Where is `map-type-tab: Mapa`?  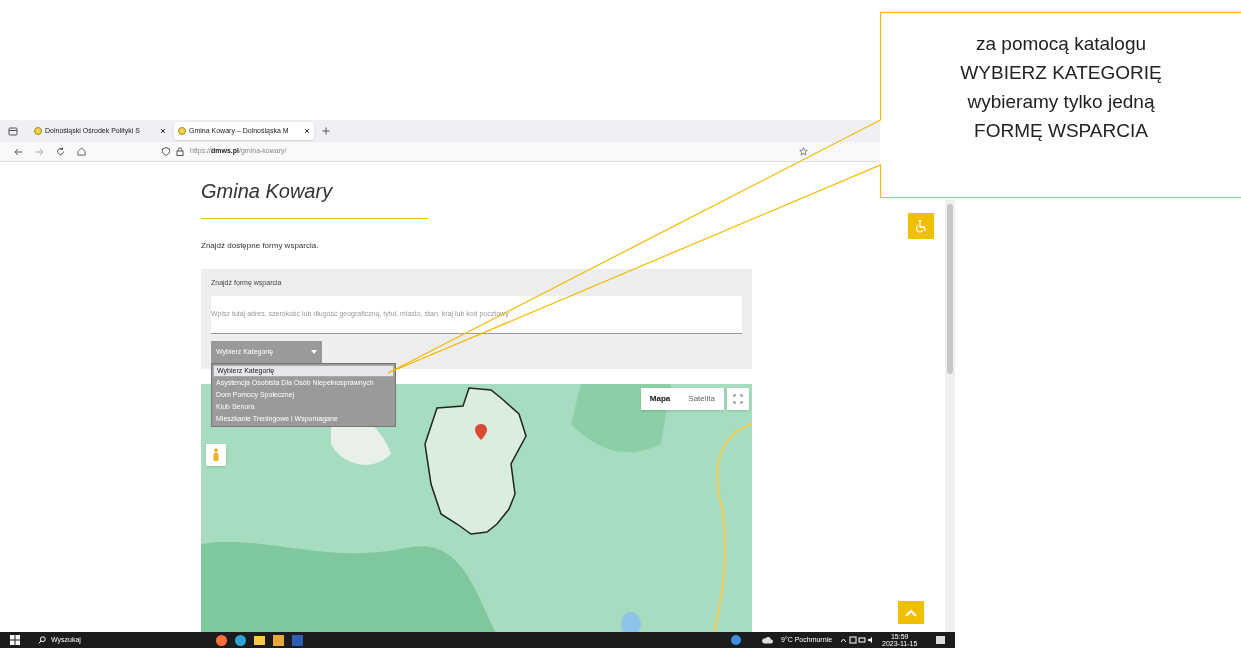 map-type-tab: Mapa is located at coordinates (660, 399).